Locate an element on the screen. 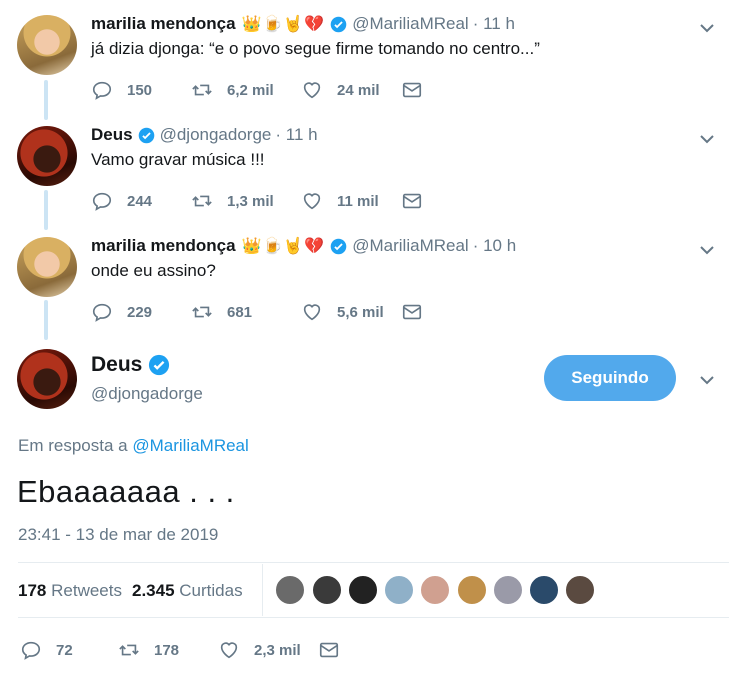 The image size is (747, 679). tweet-stats: 178 Retweets 2.345 Curtidas is located at coordinates (130, 591).